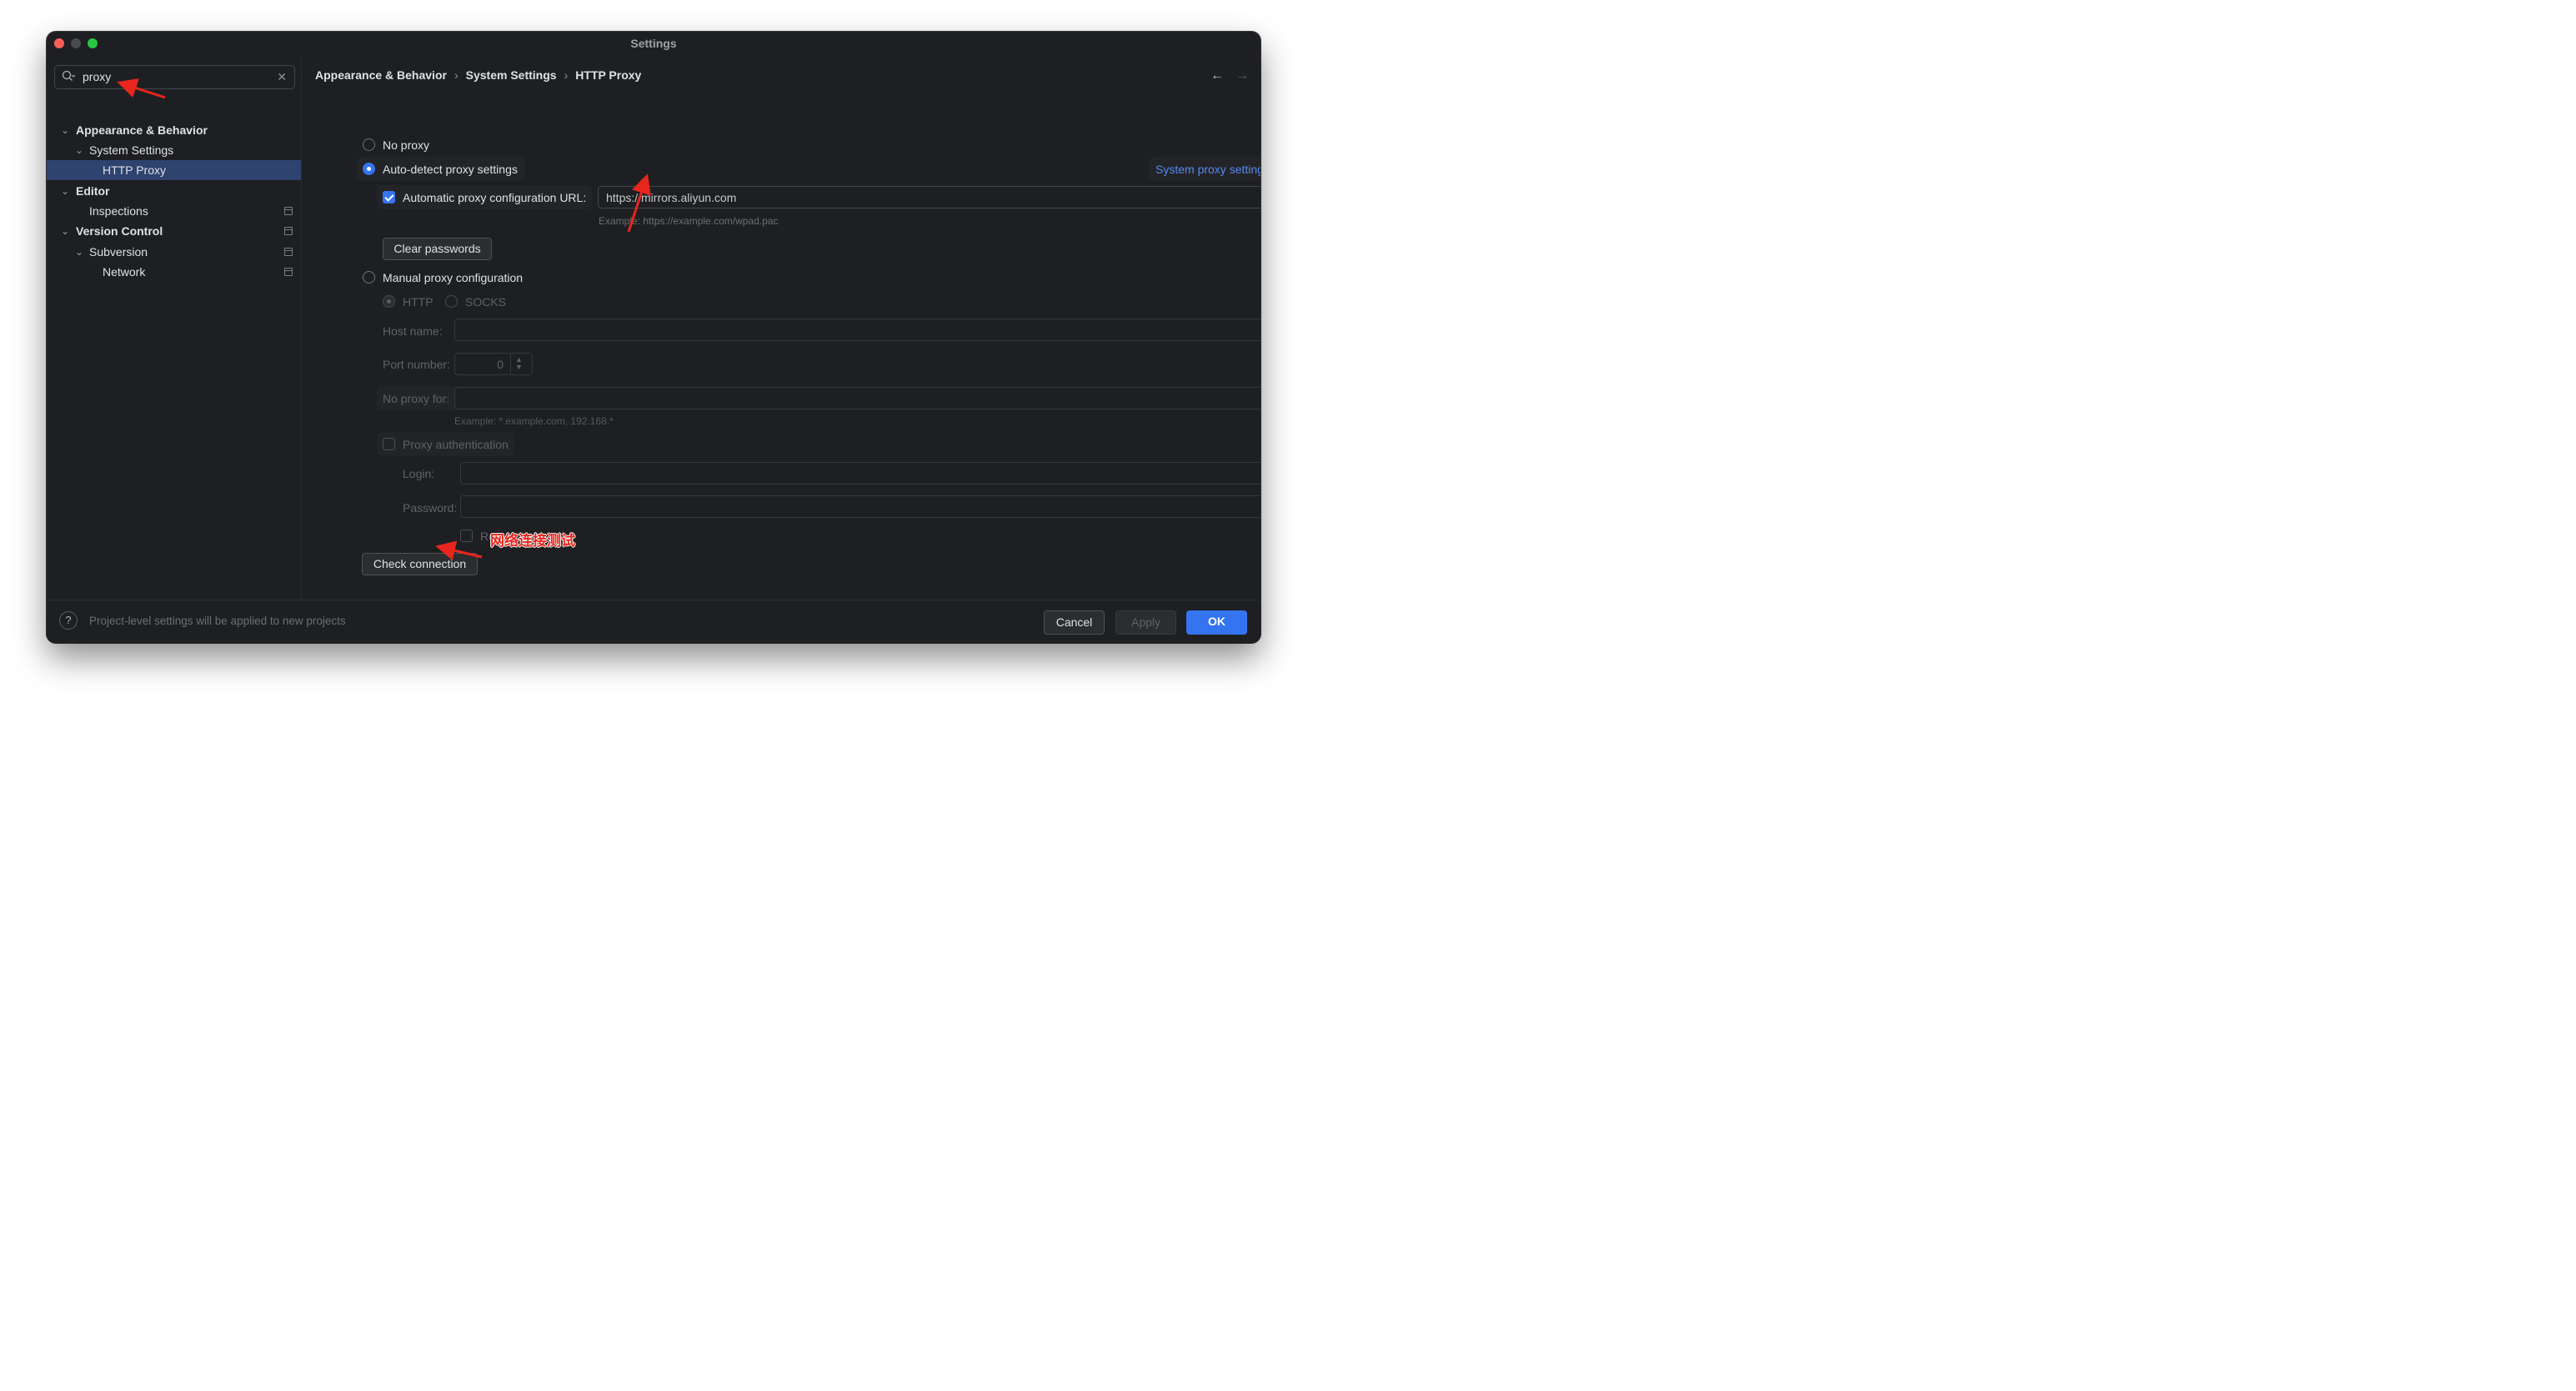 This screenshot has height=1391, width=2576. What do you see at coordinates (59, 43) in the screenshot?
I see `close-window-button` at bounding box center [59, 43].